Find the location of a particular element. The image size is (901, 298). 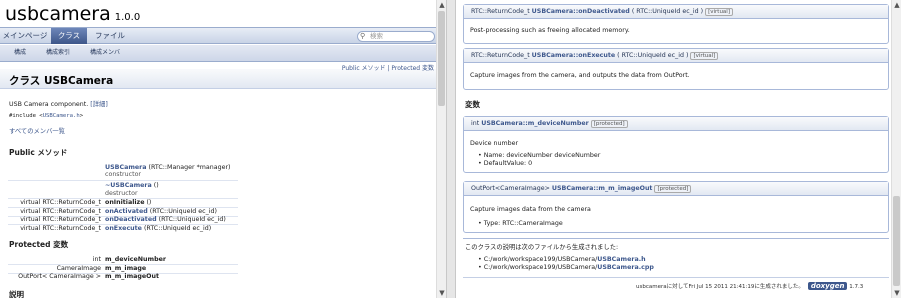

search-box: ⚲ 検索 is located at coordinates (396, 36).